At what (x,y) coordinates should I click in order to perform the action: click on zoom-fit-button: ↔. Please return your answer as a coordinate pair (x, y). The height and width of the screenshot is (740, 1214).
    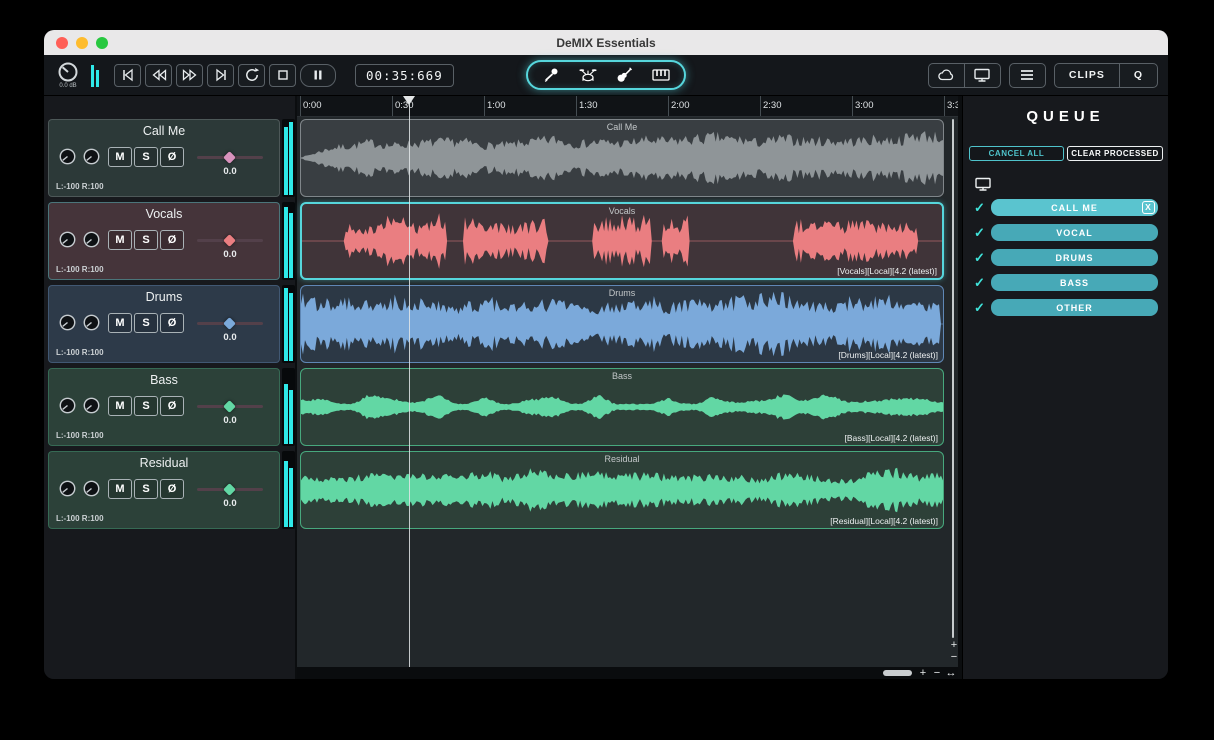
    Looking at the image, I should click on (951, 673).